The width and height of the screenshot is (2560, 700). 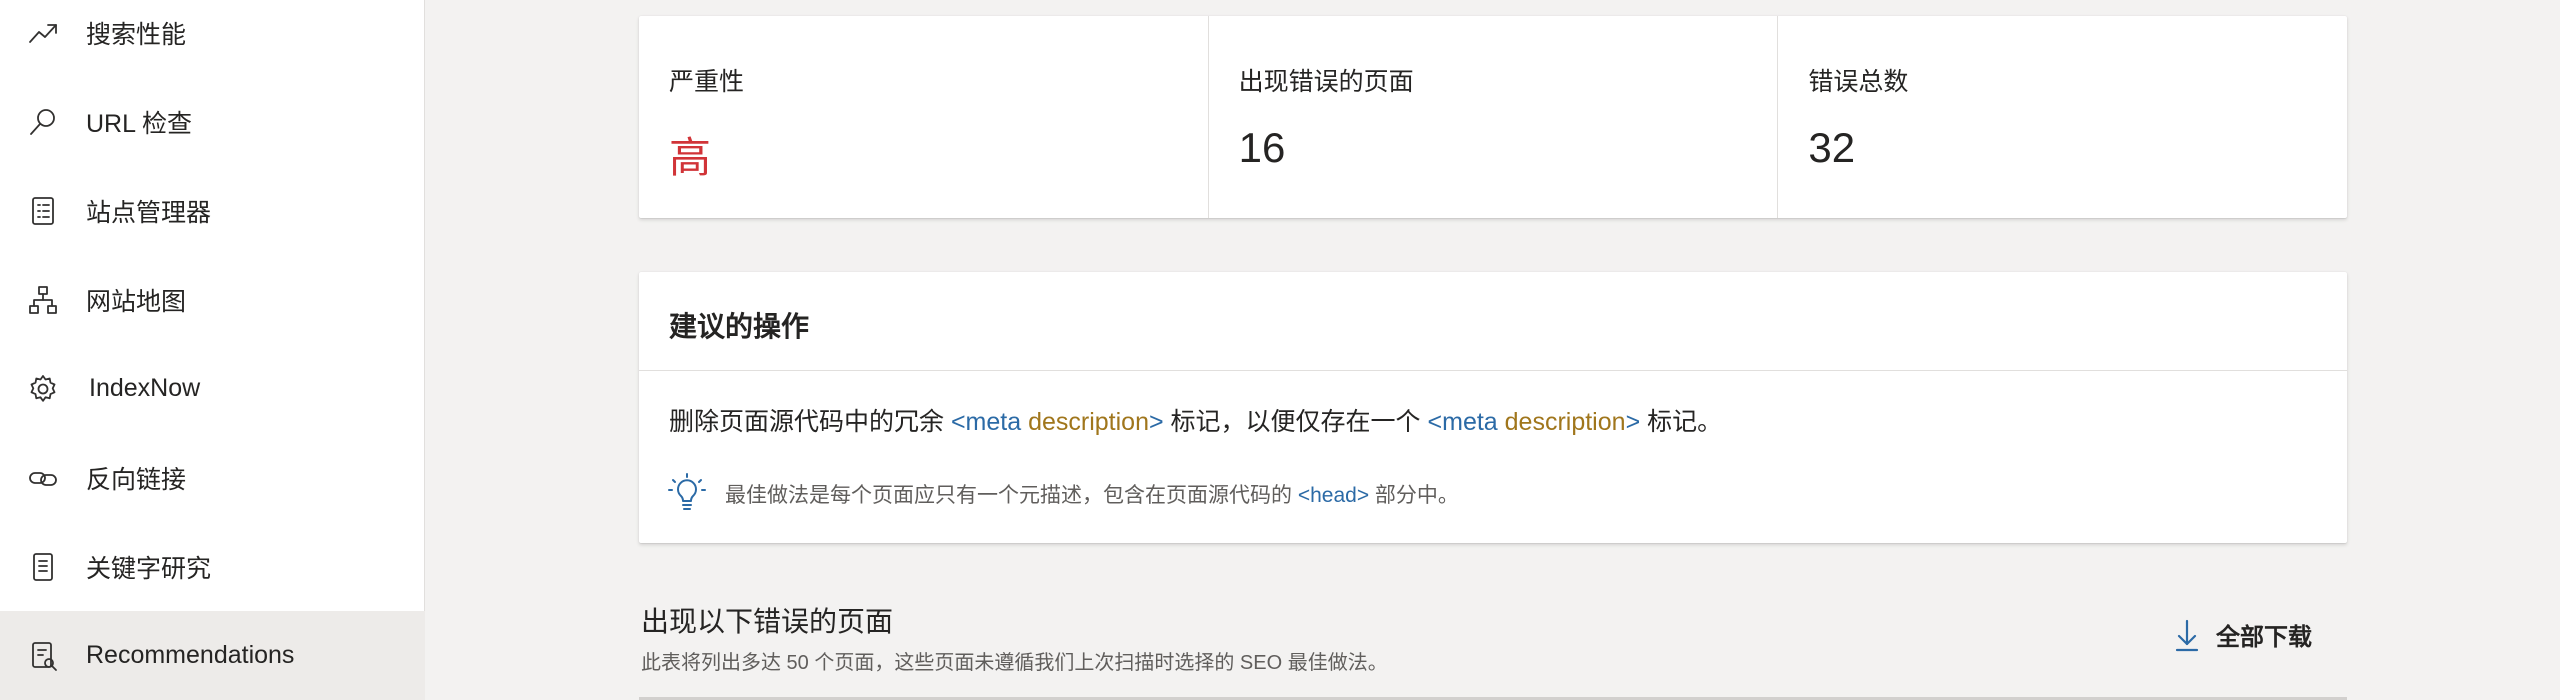 I want to click on sidebar-item-site-explorer: 站点管理器, so click(x=212, y=210).